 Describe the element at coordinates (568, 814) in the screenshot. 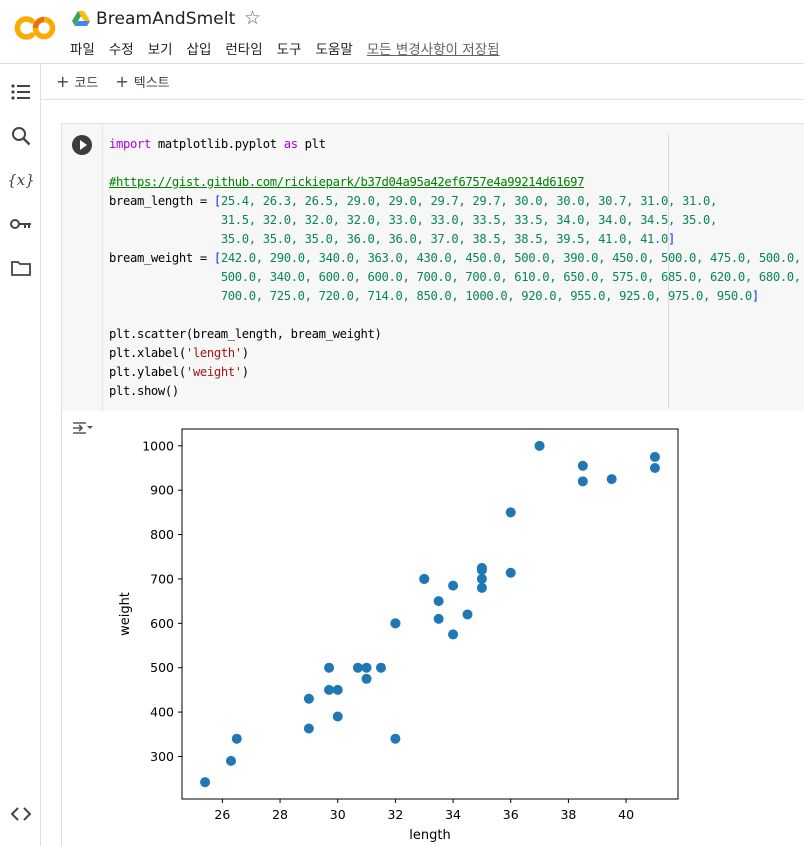

I see `x-tick-label: 38` at that location.